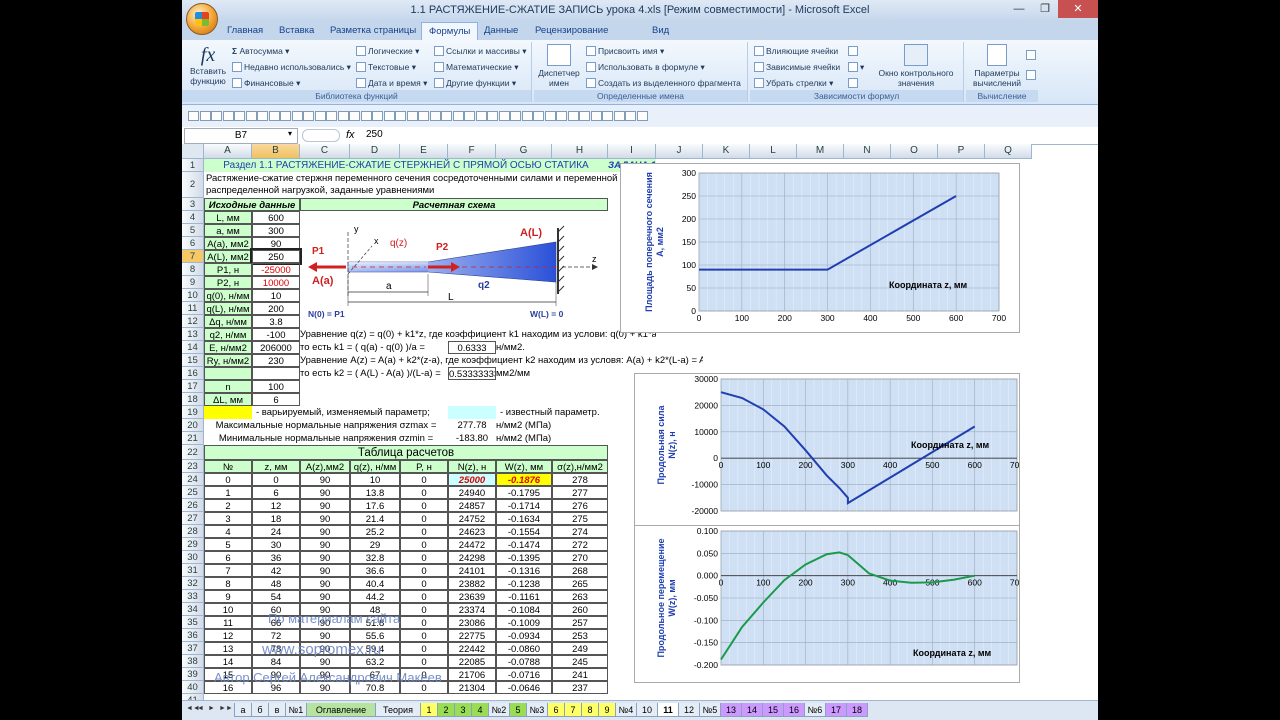  Describe the element at coordinates (726, 151) in the screenshot. I see `column-header-K: K` at that location.